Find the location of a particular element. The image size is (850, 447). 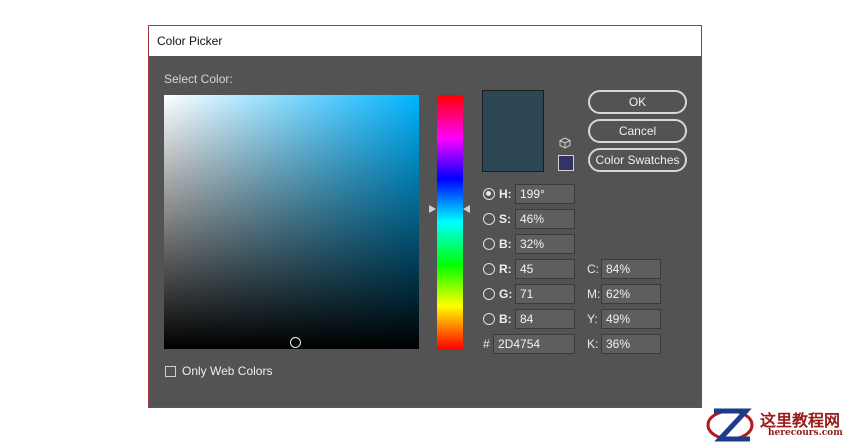

yellow-field: 49% is located at coordinates (631, 319).